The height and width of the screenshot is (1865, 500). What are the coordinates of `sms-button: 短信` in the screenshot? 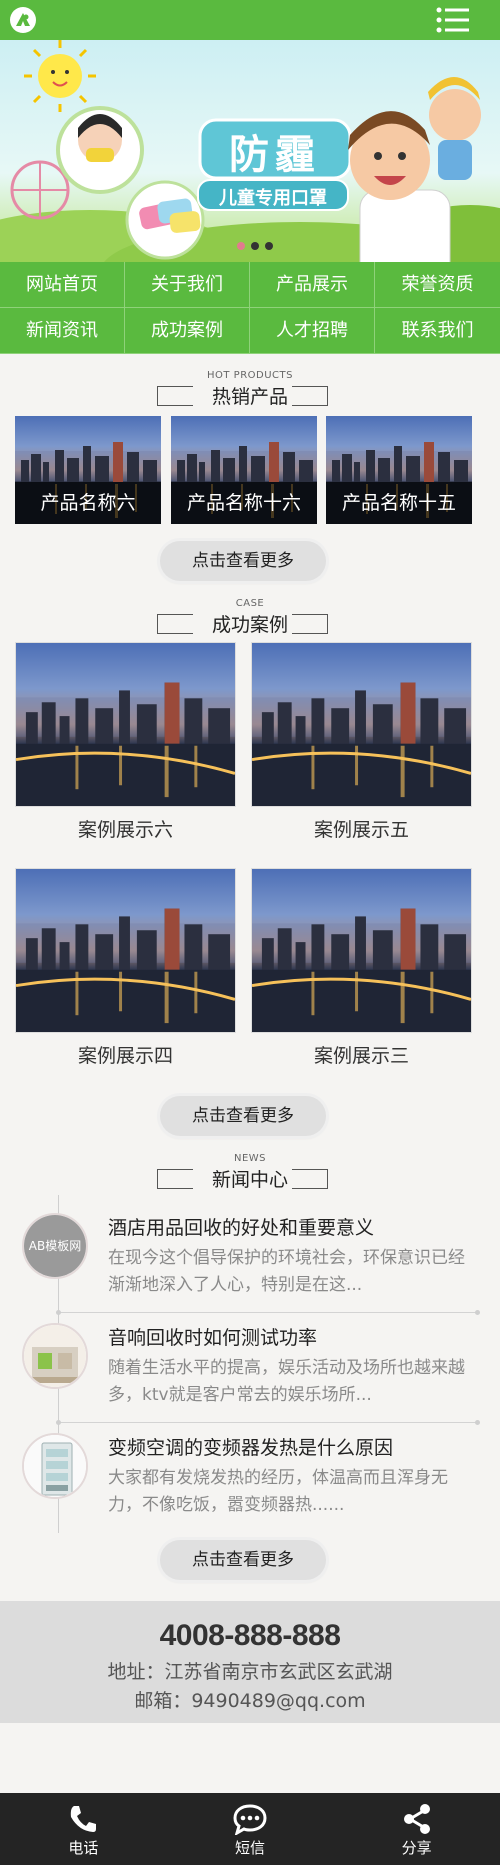 It's located at (250, 1829).